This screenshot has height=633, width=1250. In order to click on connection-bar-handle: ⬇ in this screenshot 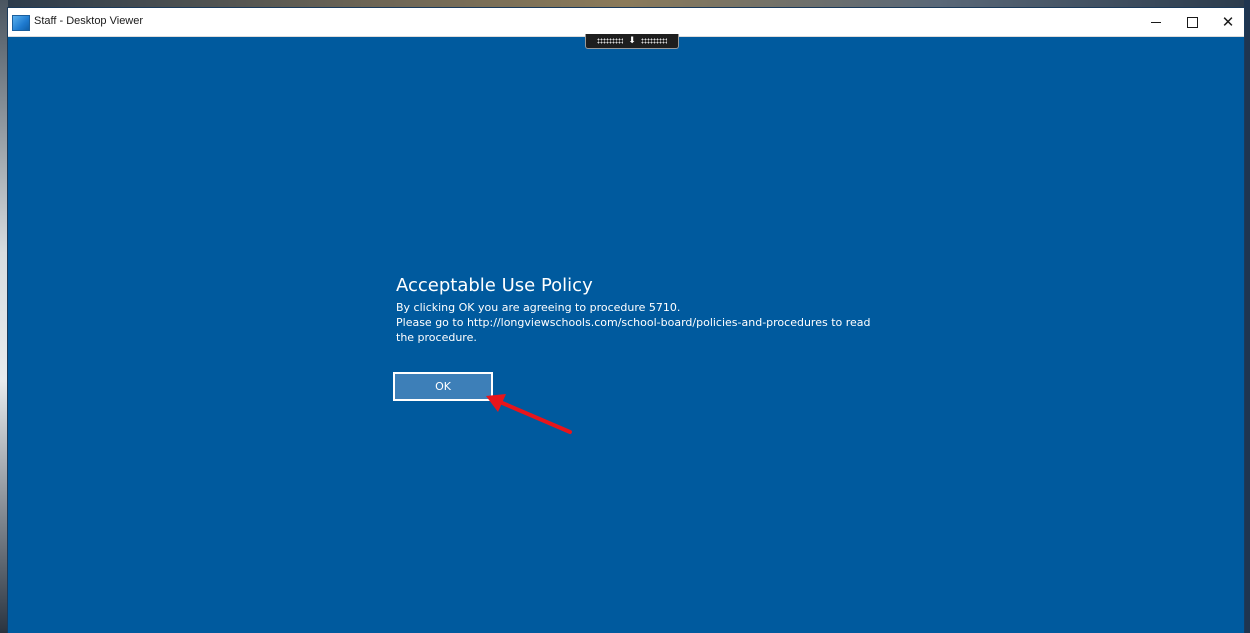, I will do `click(632, 41)`.